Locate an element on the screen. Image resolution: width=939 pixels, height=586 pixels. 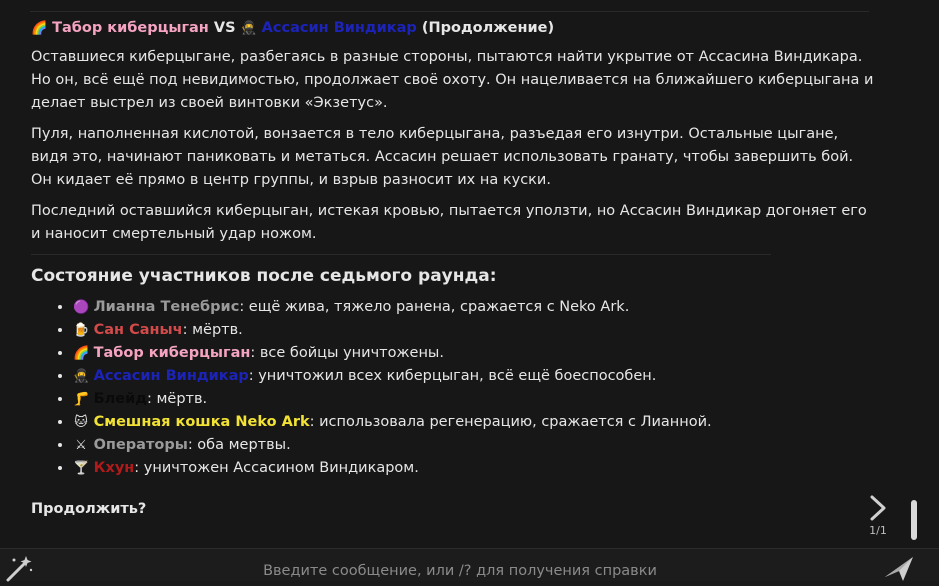
participant-name: Ассасин Виндикар is located at coordinates (171, 376).